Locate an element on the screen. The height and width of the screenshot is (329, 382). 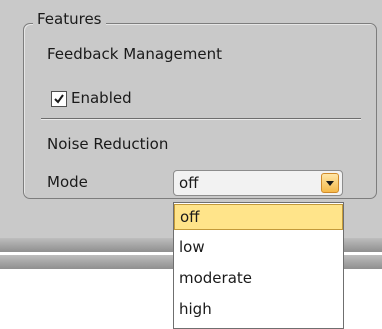
enabled-checkbox is located at coordinates (59, 99).